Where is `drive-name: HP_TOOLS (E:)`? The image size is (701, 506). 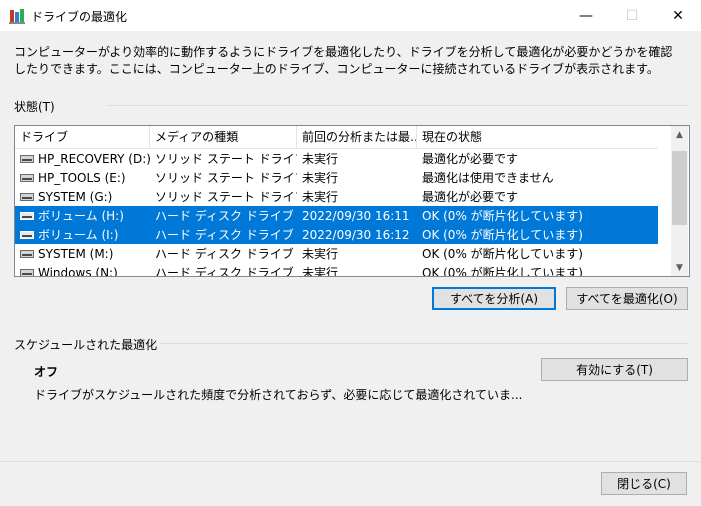
drive-name: HP_TOOLS (E:) is located at coordinates (82, 177).